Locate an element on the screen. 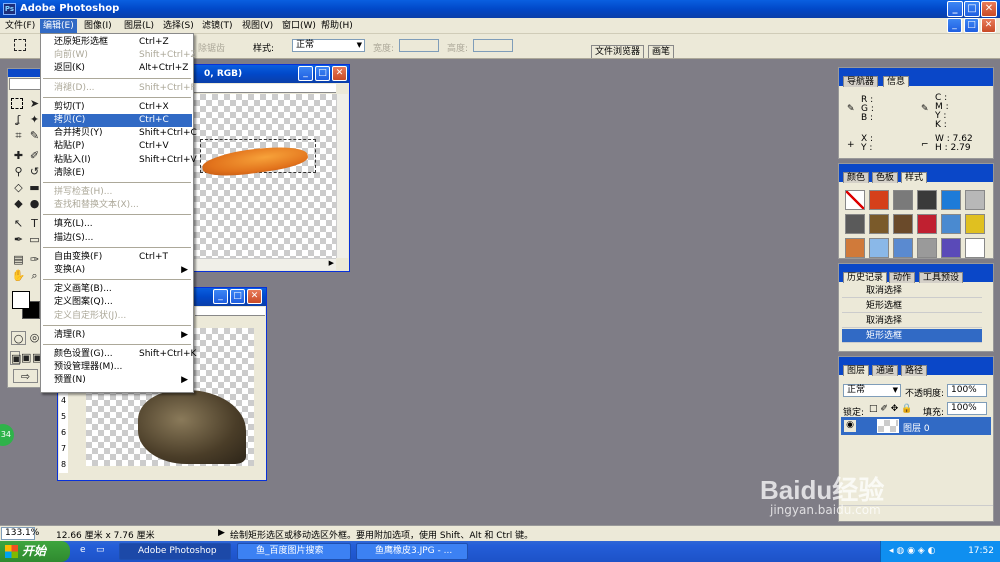 Image resolution: width=1000 pixels, height=562 pixels. menu-layer: 图层(L) is located at coordinates (139, 26).